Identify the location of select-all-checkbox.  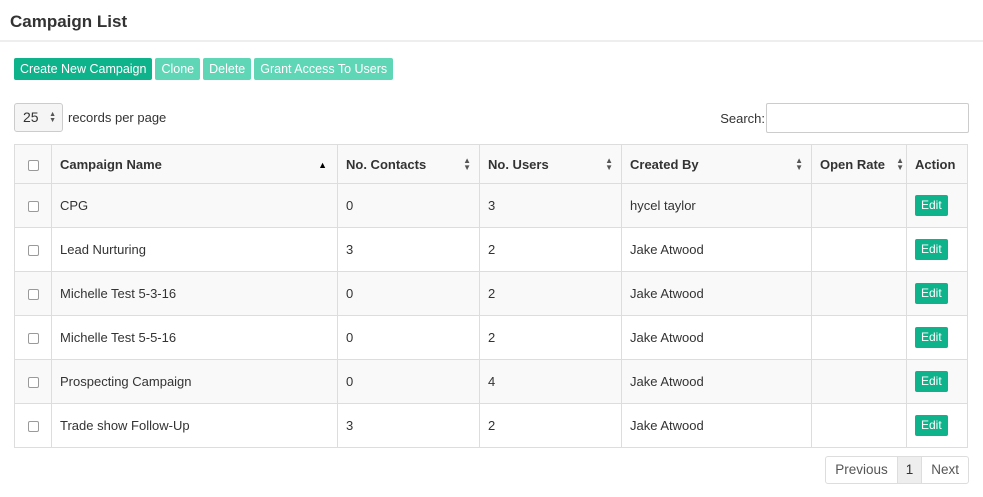
(33, 165).